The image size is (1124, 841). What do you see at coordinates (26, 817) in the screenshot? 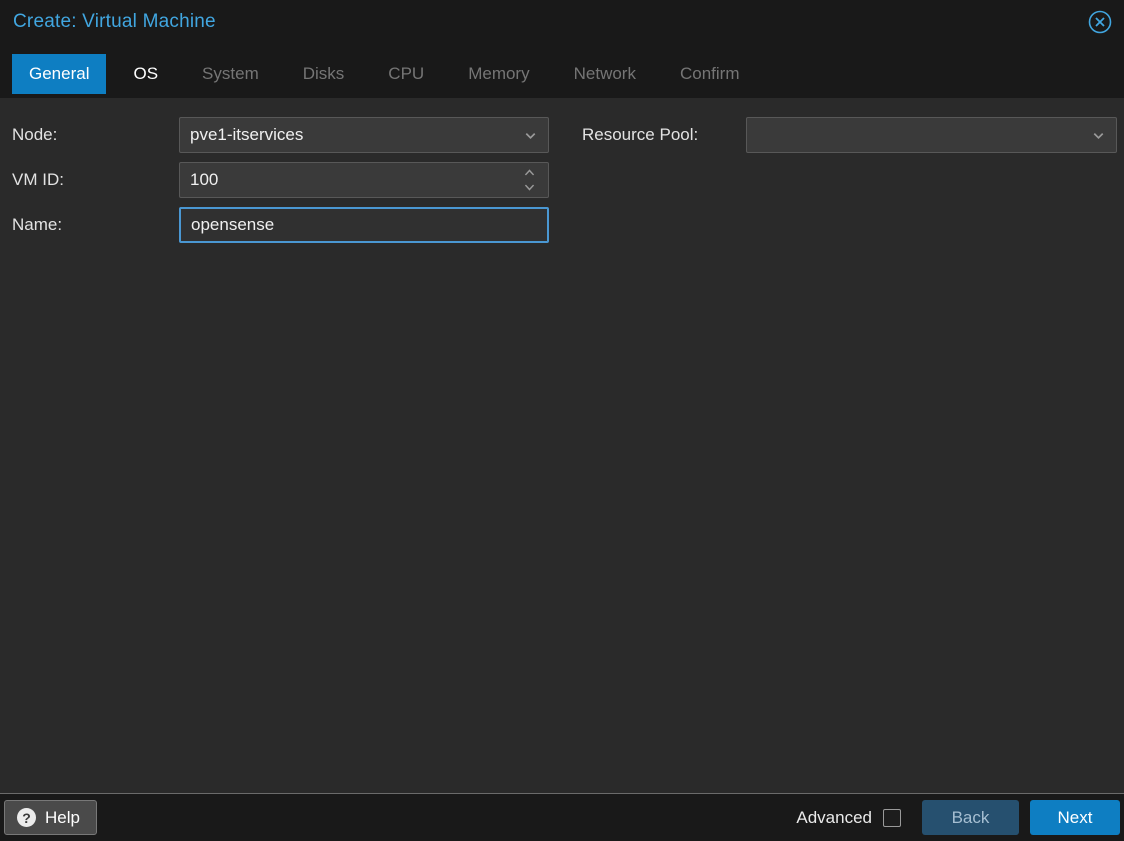
I see `question-circle-icon: ?` at bounding box center [26, 817].